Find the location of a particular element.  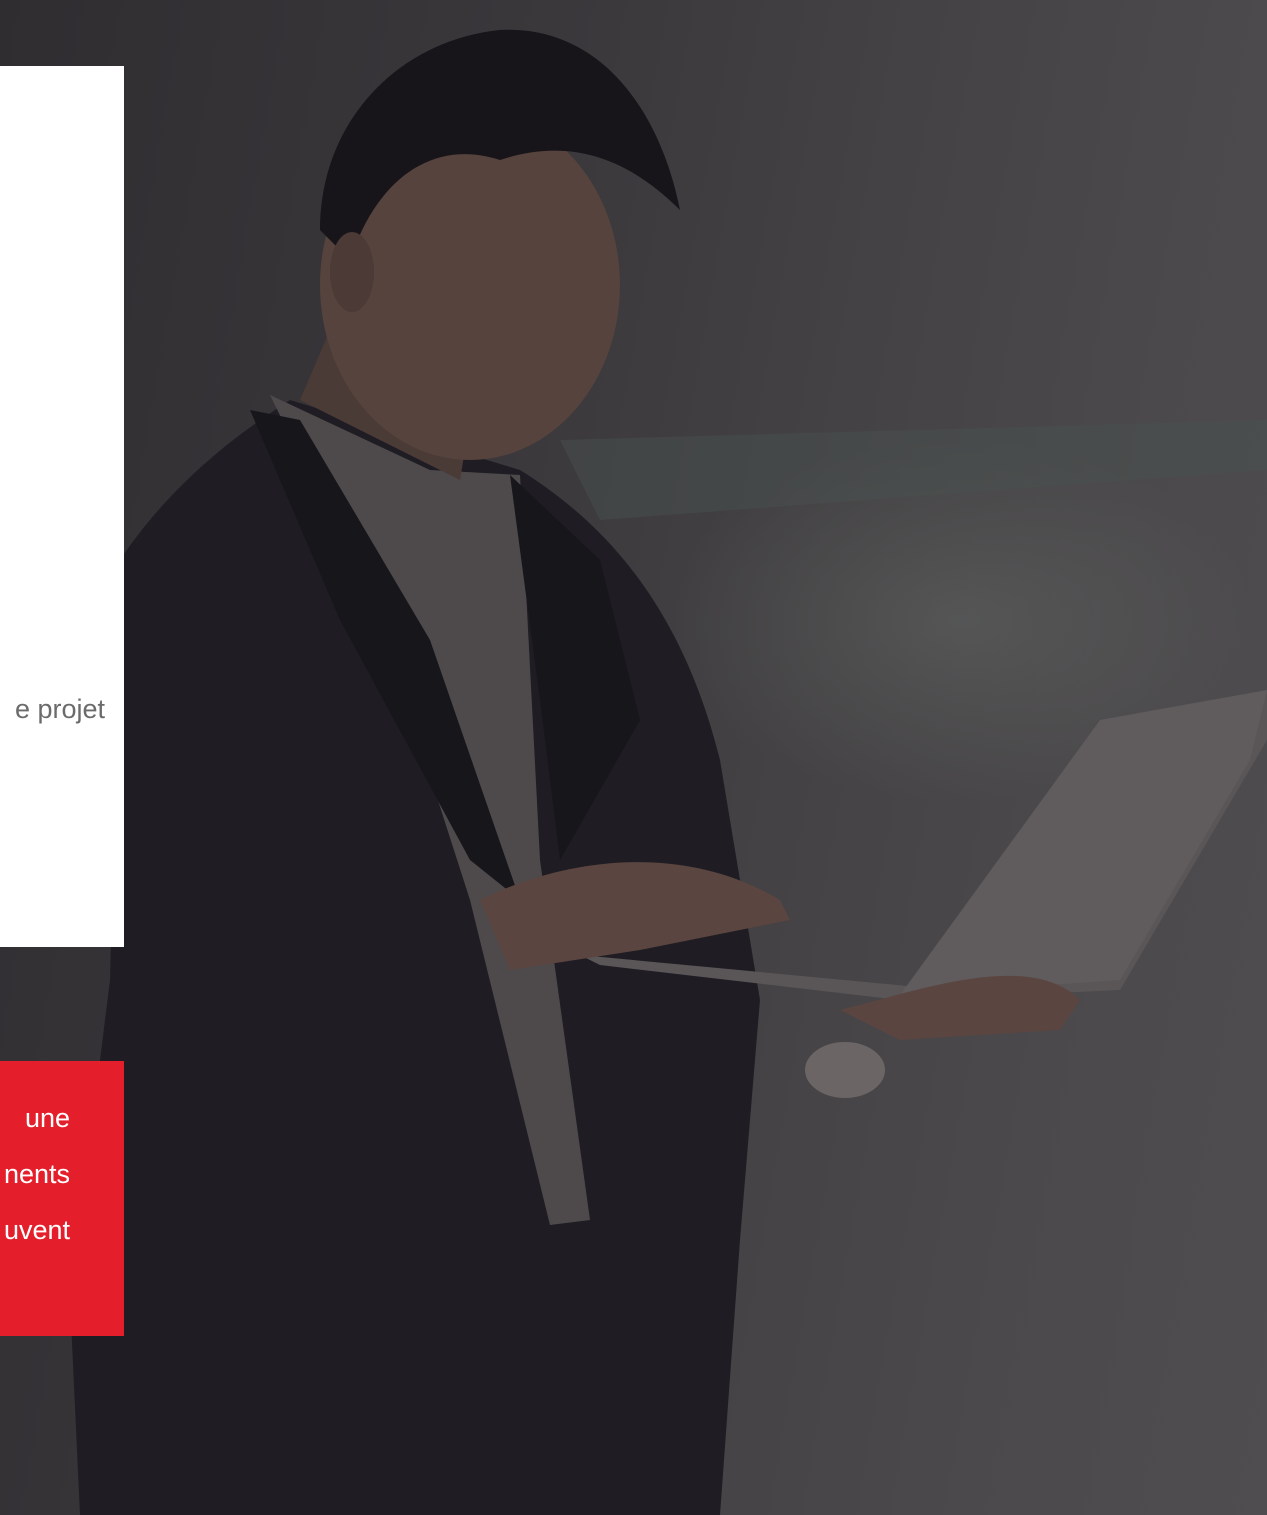

highlight-card-red: une nents uvent is located at coordinates (62, 1198).